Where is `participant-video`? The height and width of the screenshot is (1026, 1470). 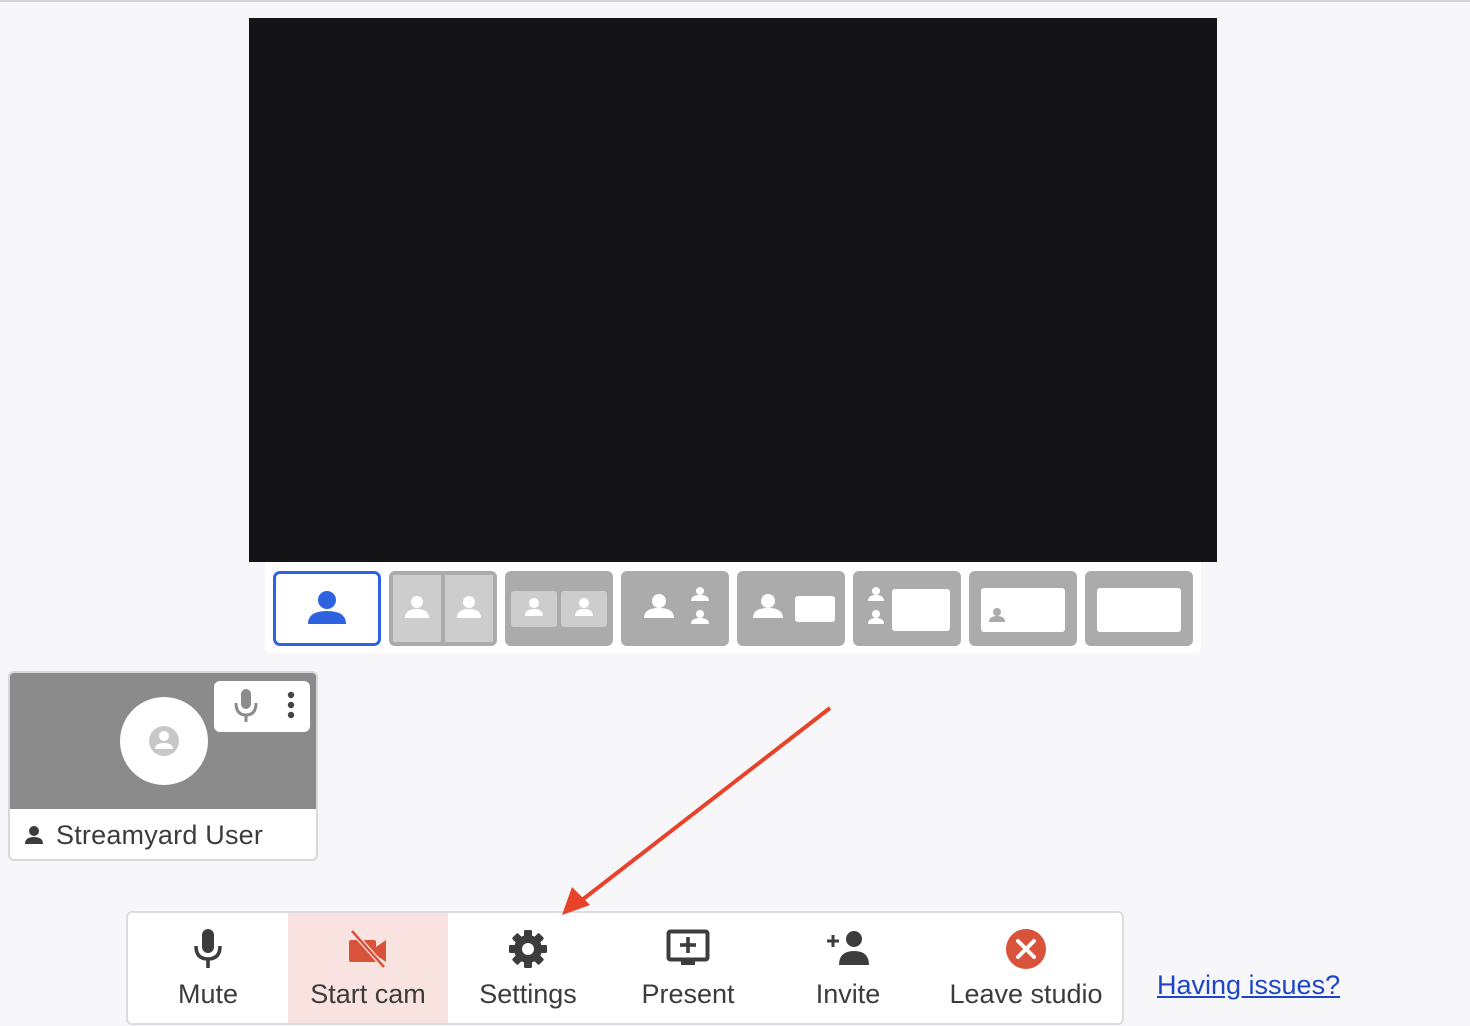
participant-video is located at coordinates (163, 741).